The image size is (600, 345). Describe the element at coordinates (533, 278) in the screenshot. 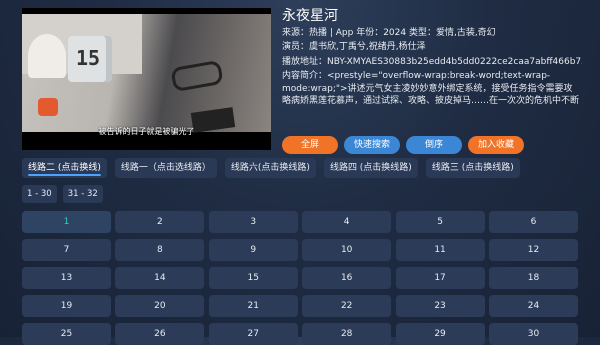

I see `episode-button: 18` at that location.